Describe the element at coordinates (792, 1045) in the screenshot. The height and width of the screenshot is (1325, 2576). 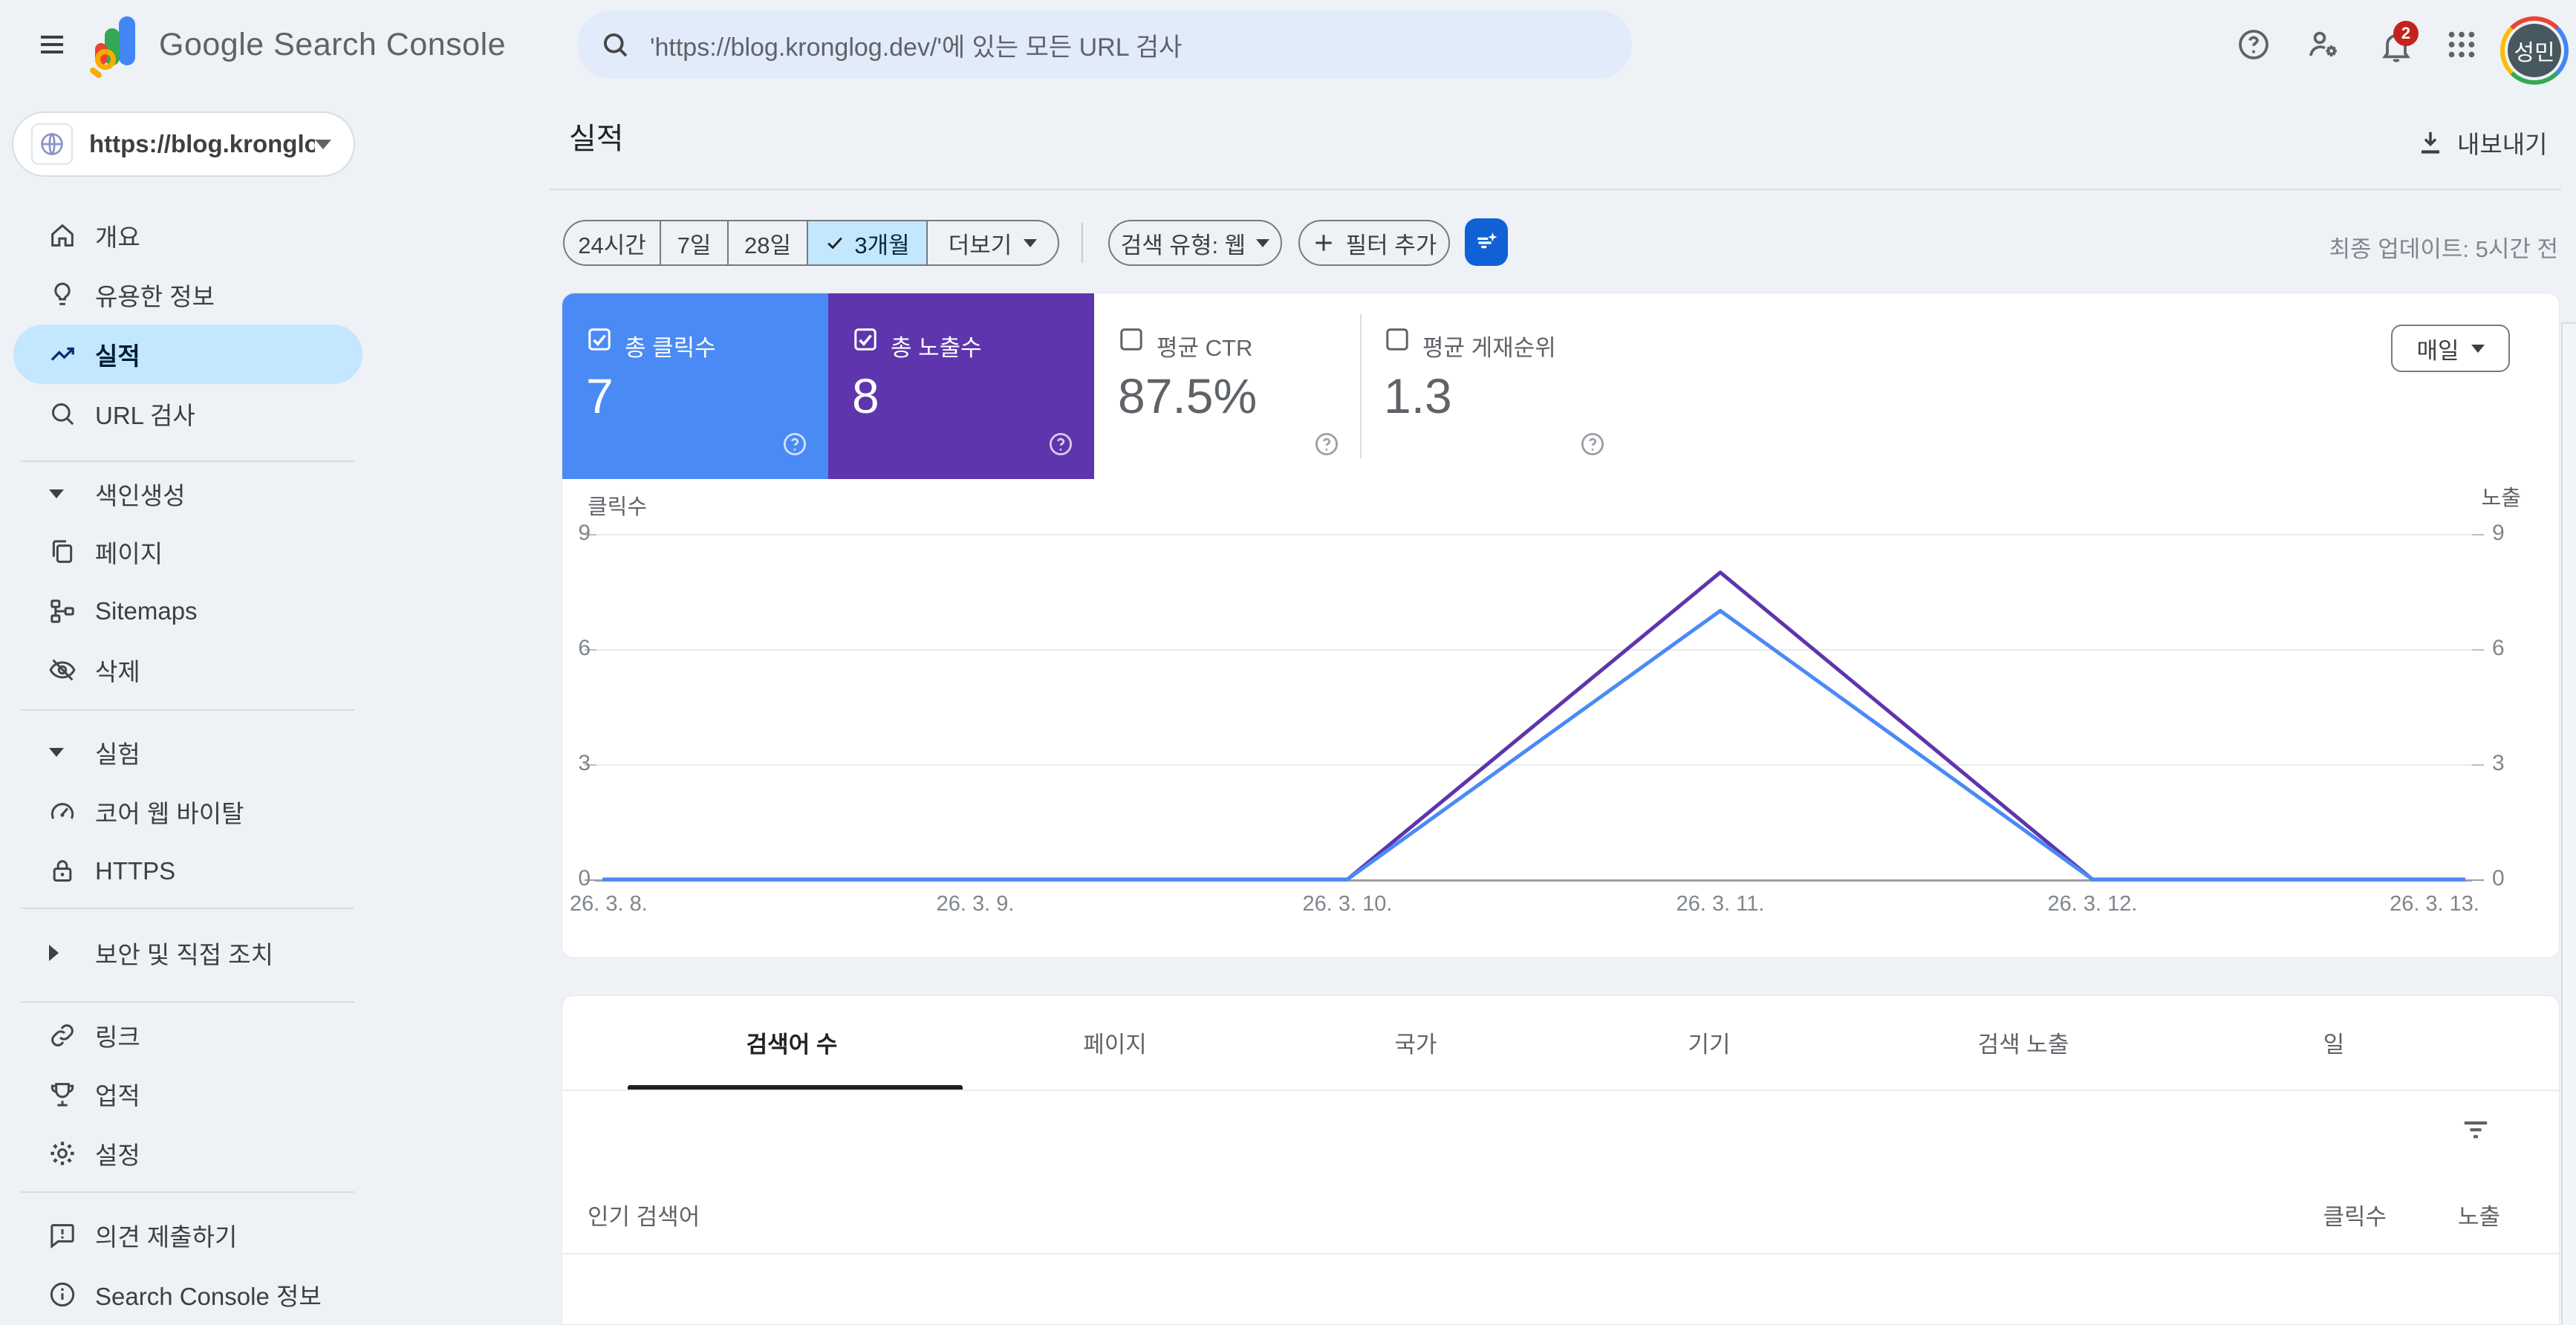
I see `tab-queries: 검색어 수` at that location.